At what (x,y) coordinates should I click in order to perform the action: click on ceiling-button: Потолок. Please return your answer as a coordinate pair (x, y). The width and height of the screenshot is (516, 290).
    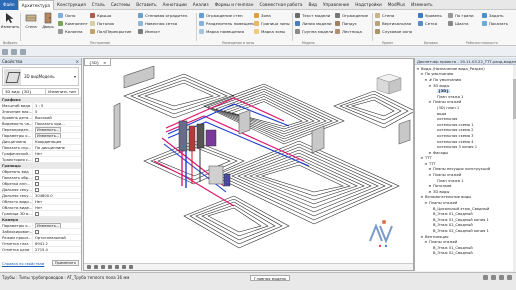
    Looking at the image, I should click on (110, 23).